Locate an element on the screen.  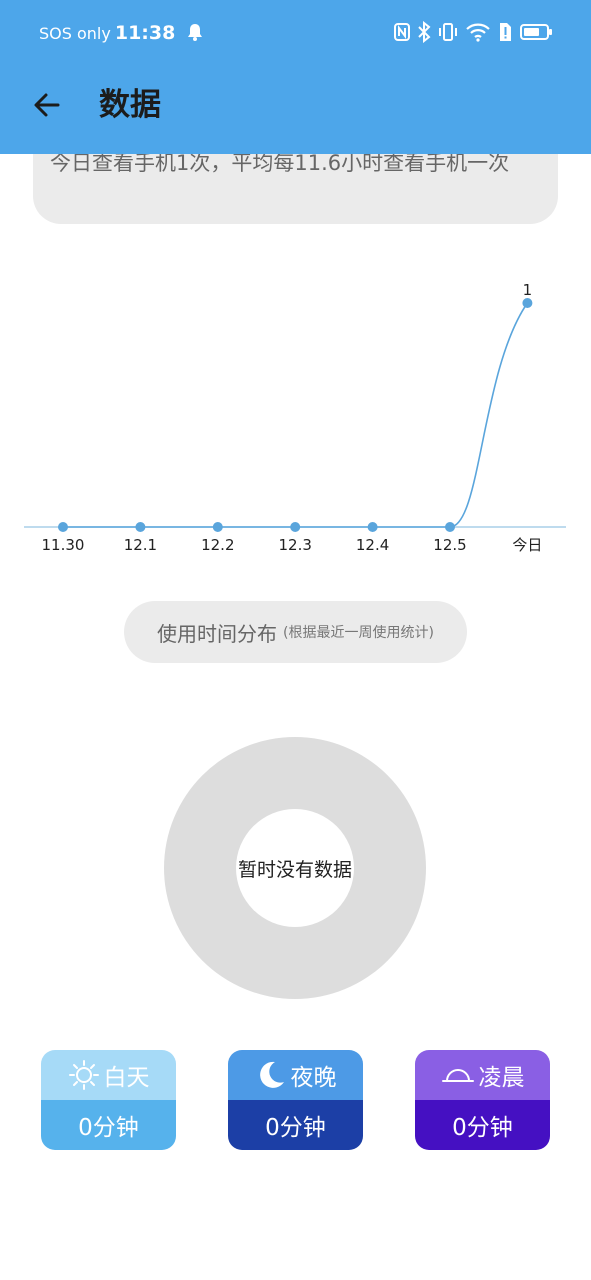
usage-donut-chart: 暂时没有数据 is located at coordinates (295, 868).